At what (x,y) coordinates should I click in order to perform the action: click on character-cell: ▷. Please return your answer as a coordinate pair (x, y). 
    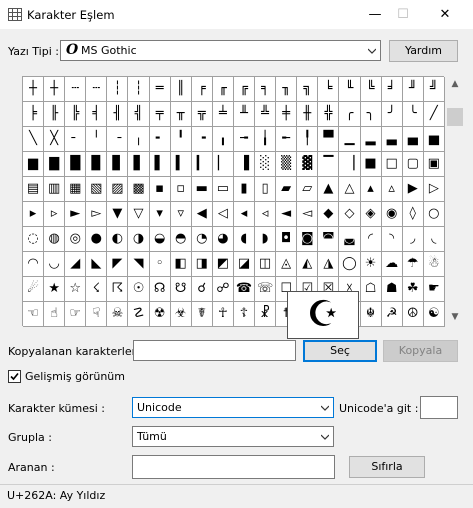
    Looking at the image, I should click on (434, 189).